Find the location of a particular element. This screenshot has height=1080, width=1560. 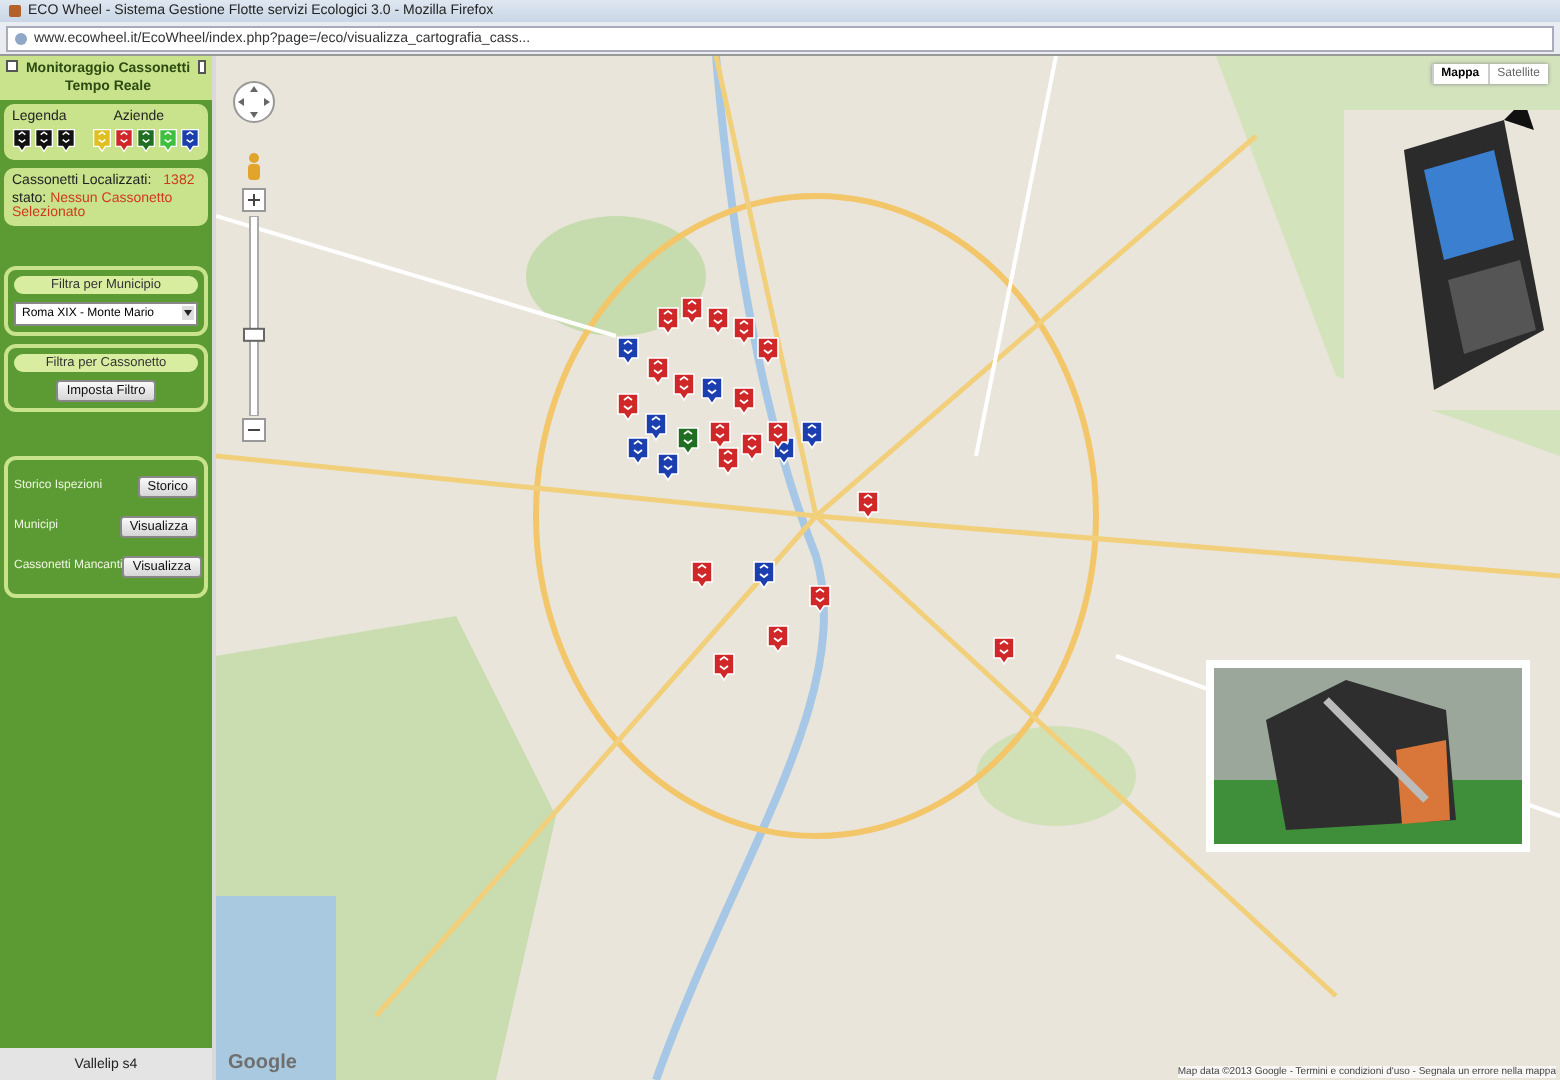

browser-icon is located at coordinates (15, 11).